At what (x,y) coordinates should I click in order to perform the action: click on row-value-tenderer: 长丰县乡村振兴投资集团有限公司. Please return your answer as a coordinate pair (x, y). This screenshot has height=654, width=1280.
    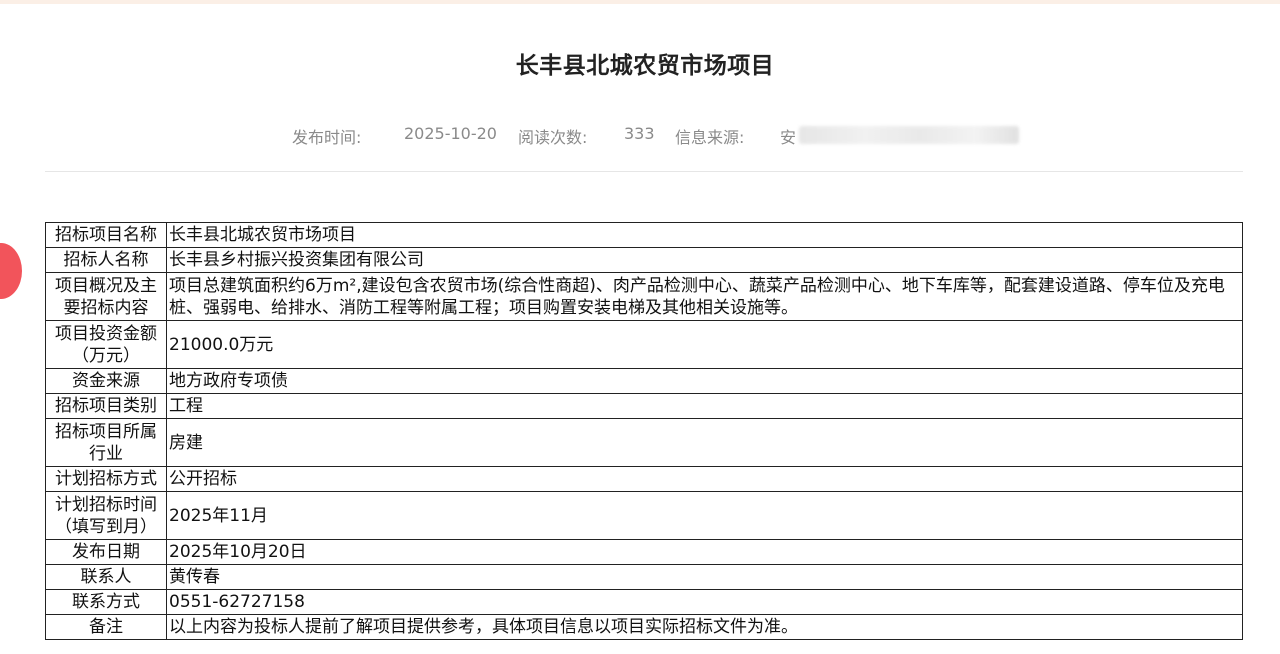
    Looking at the image, I should click on (704, 260).